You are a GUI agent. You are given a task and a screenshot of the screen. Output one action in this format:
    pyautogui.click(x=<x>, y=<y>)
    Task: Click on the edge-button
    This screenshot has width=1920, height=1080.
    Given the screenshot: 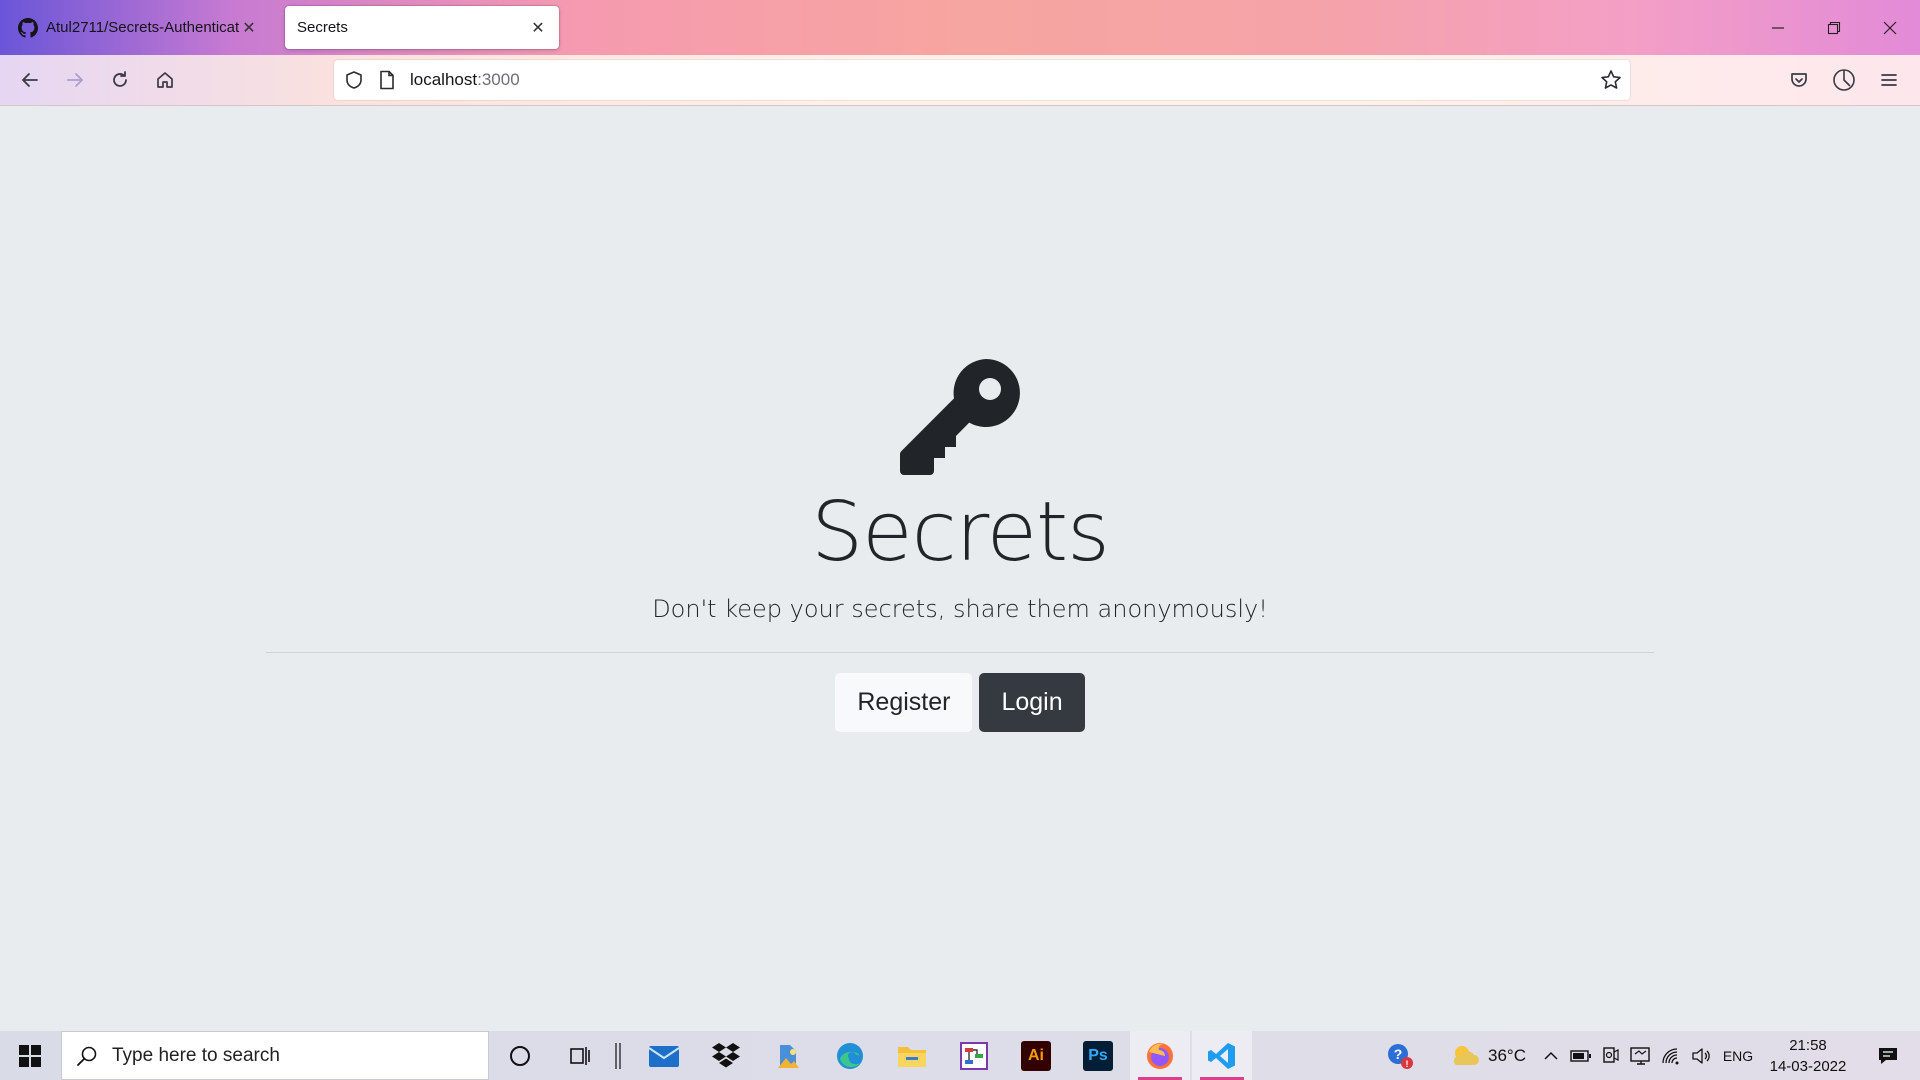 What is the action you would take?
    pyautogui.click(x=850, y=1055)
    